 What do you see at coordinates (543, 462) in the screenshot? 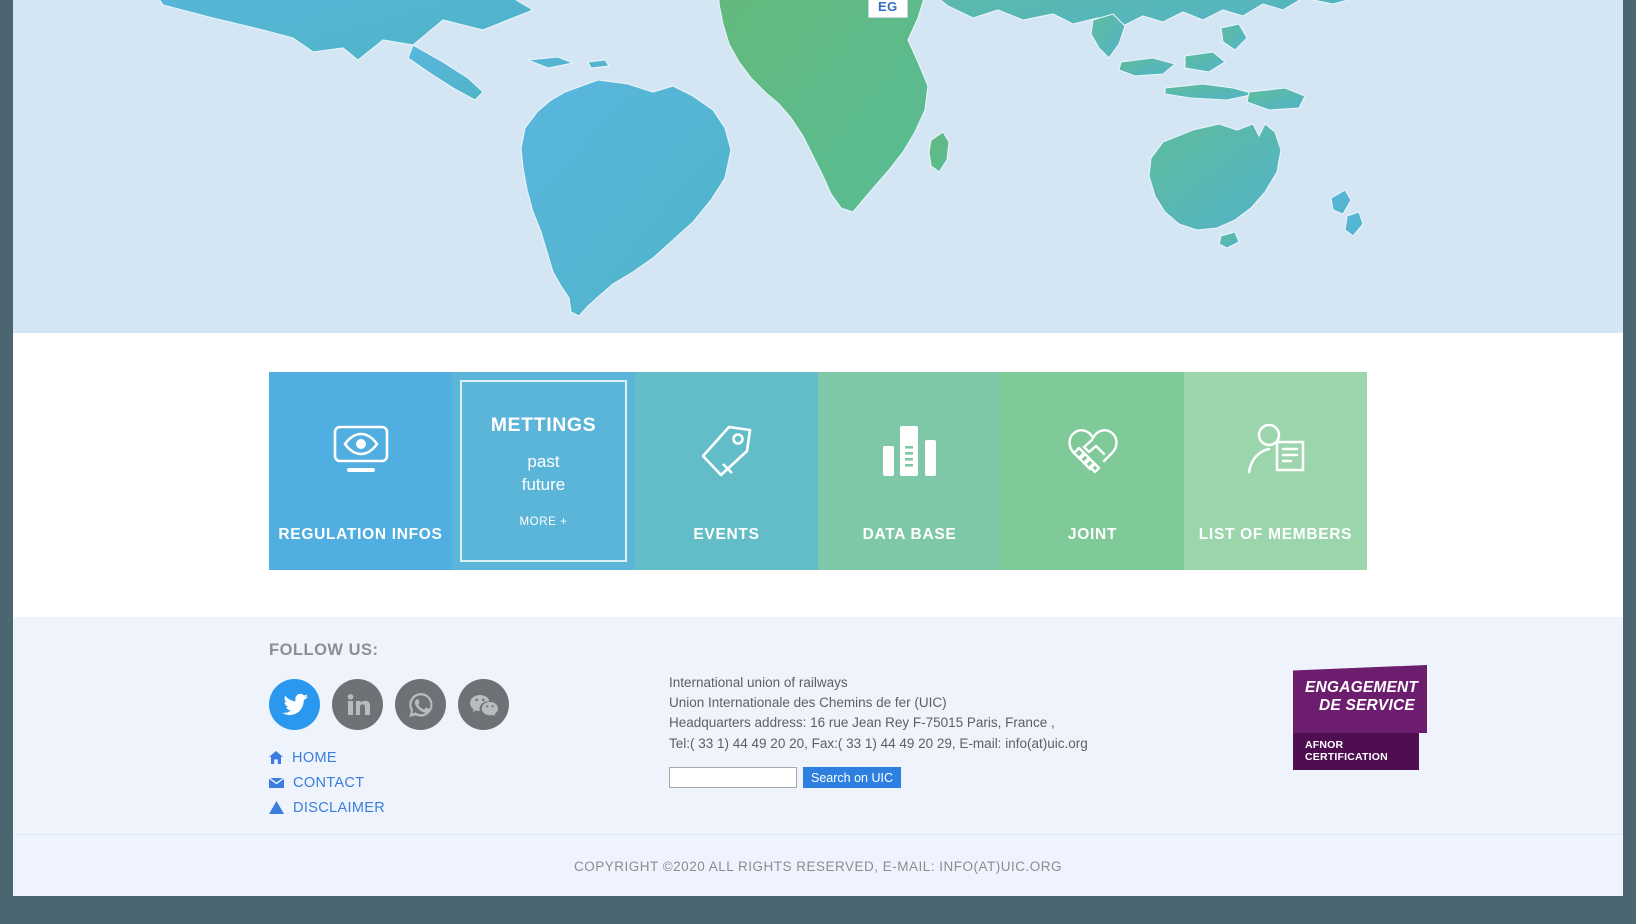
I see `tile-mettings-past: past` at bounding box center [543, 462].